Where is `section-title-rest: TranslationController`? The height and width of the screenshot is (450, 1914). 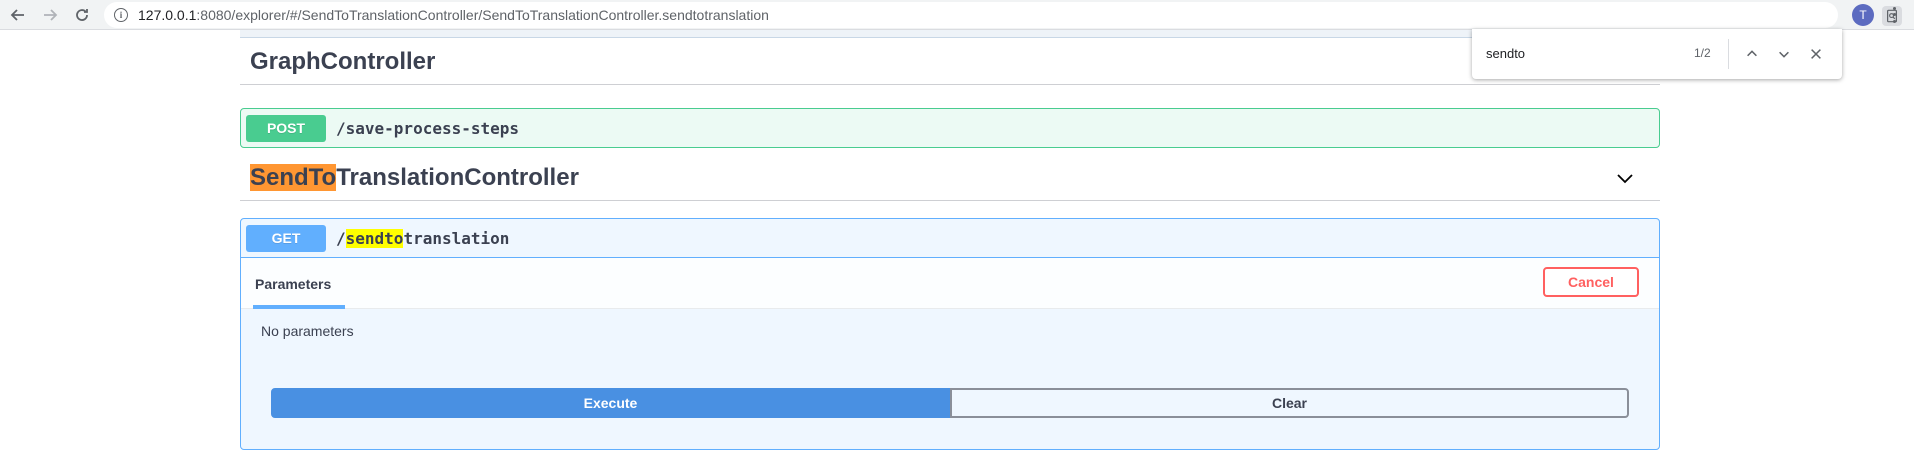
section-title-rest: TranslationController is located at coordinates (457, 177).